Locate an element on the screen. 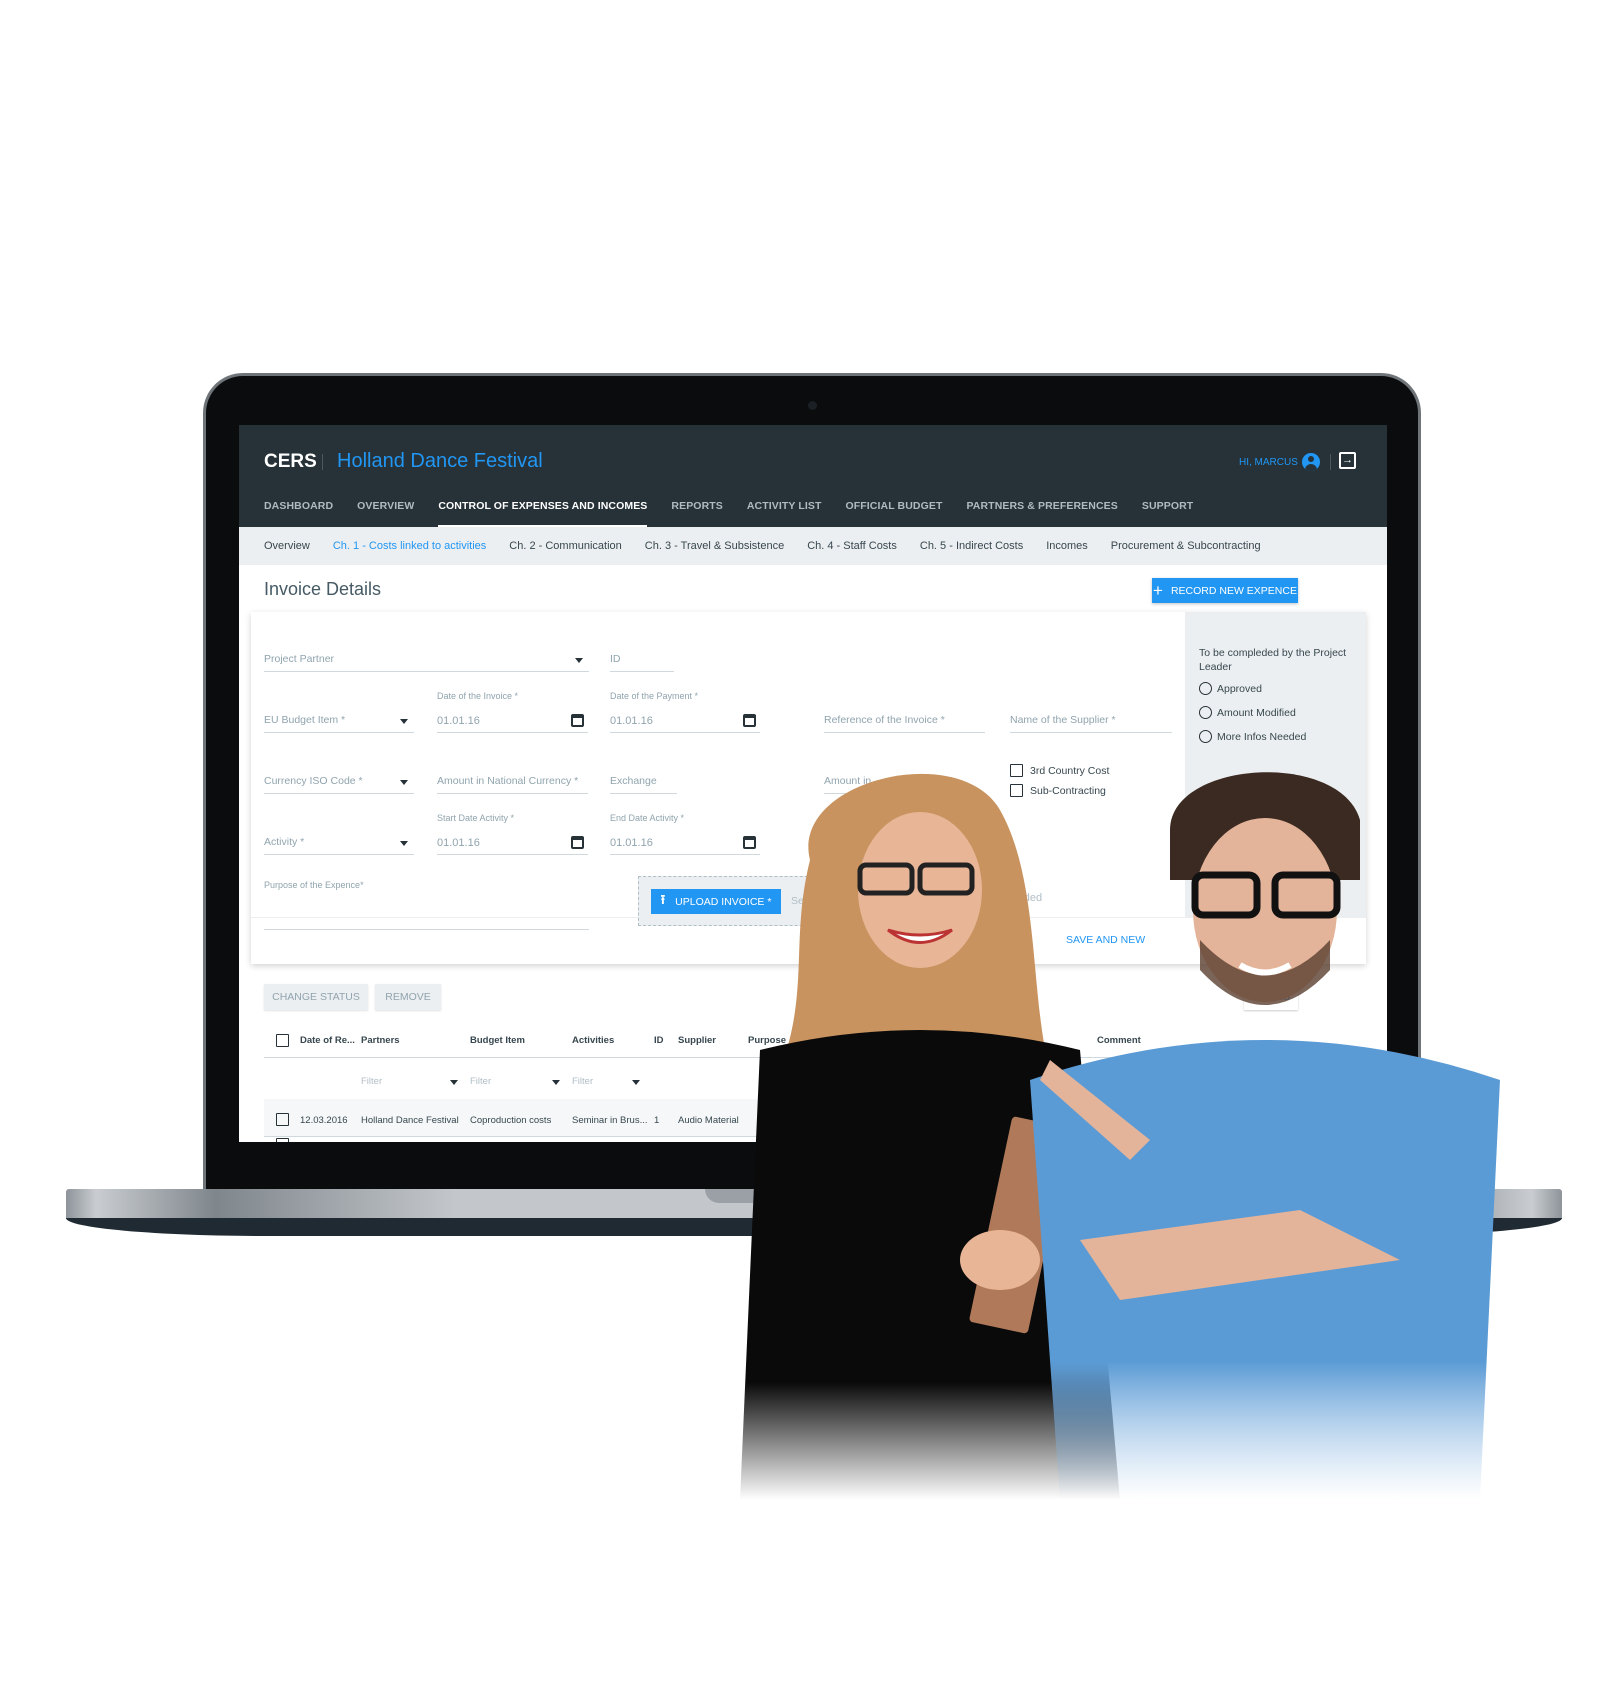 This screenshot has height=1686, width=1609. supplier-name-field: Name of the Supplier * is located at coordinates (1091, 721).